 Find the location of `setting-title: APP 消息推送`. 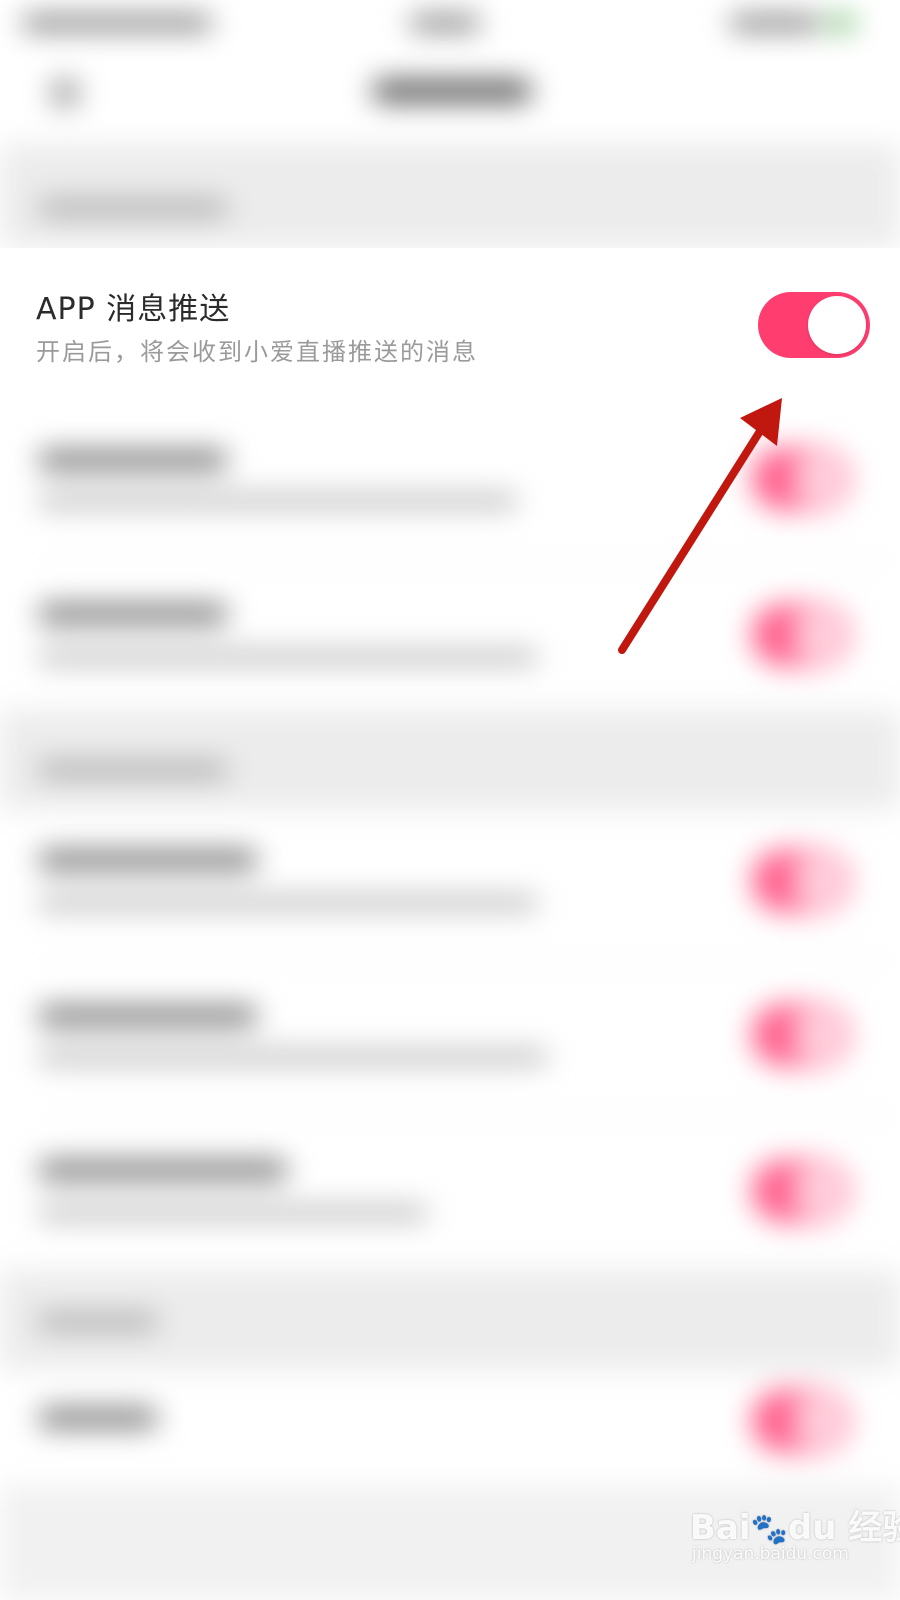

setting-title: APP 消息推送 is located at coordinates (133, 309).